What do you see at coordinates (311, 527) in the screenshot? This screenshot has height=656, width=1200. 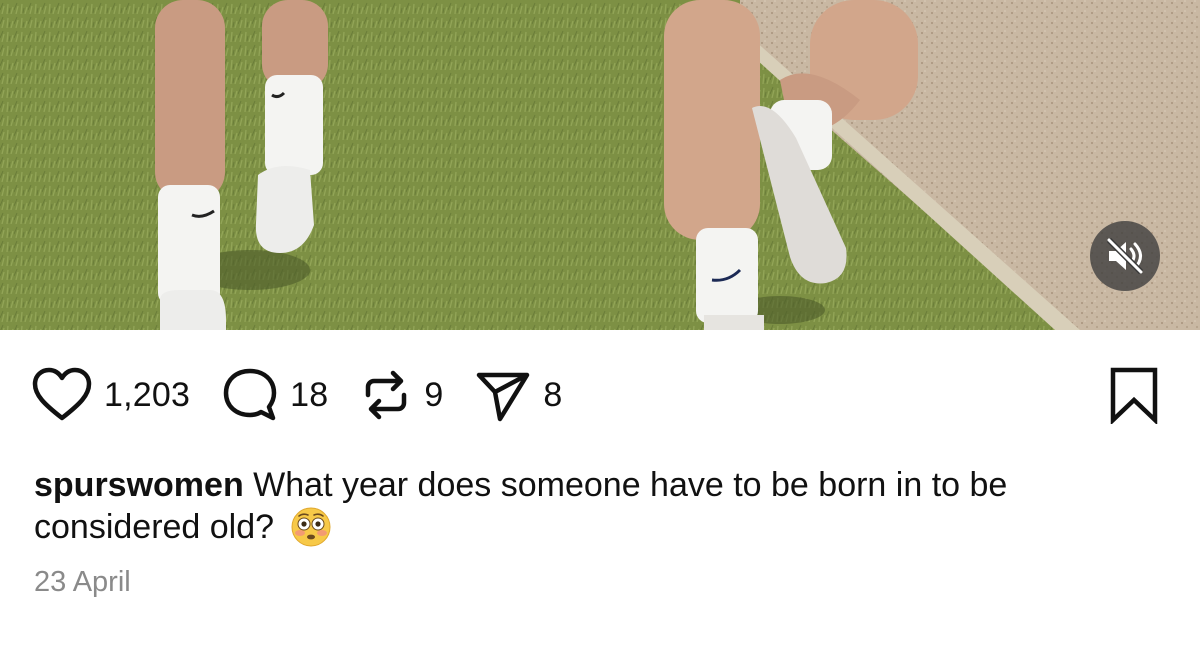 I see `flushed-face-emoji` at bounding box center [311, 527].